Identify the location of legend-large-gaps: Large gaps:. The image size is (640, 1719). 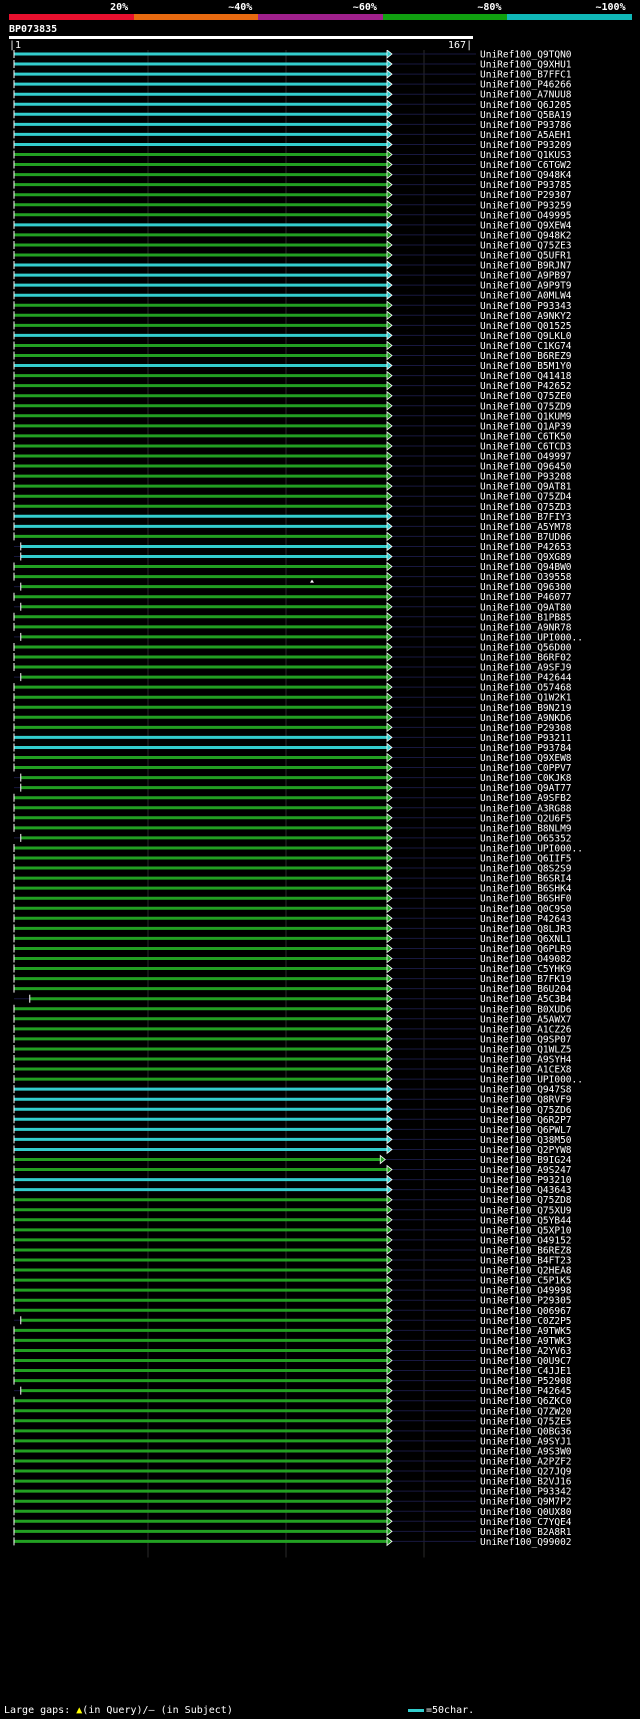
(37, 1710).